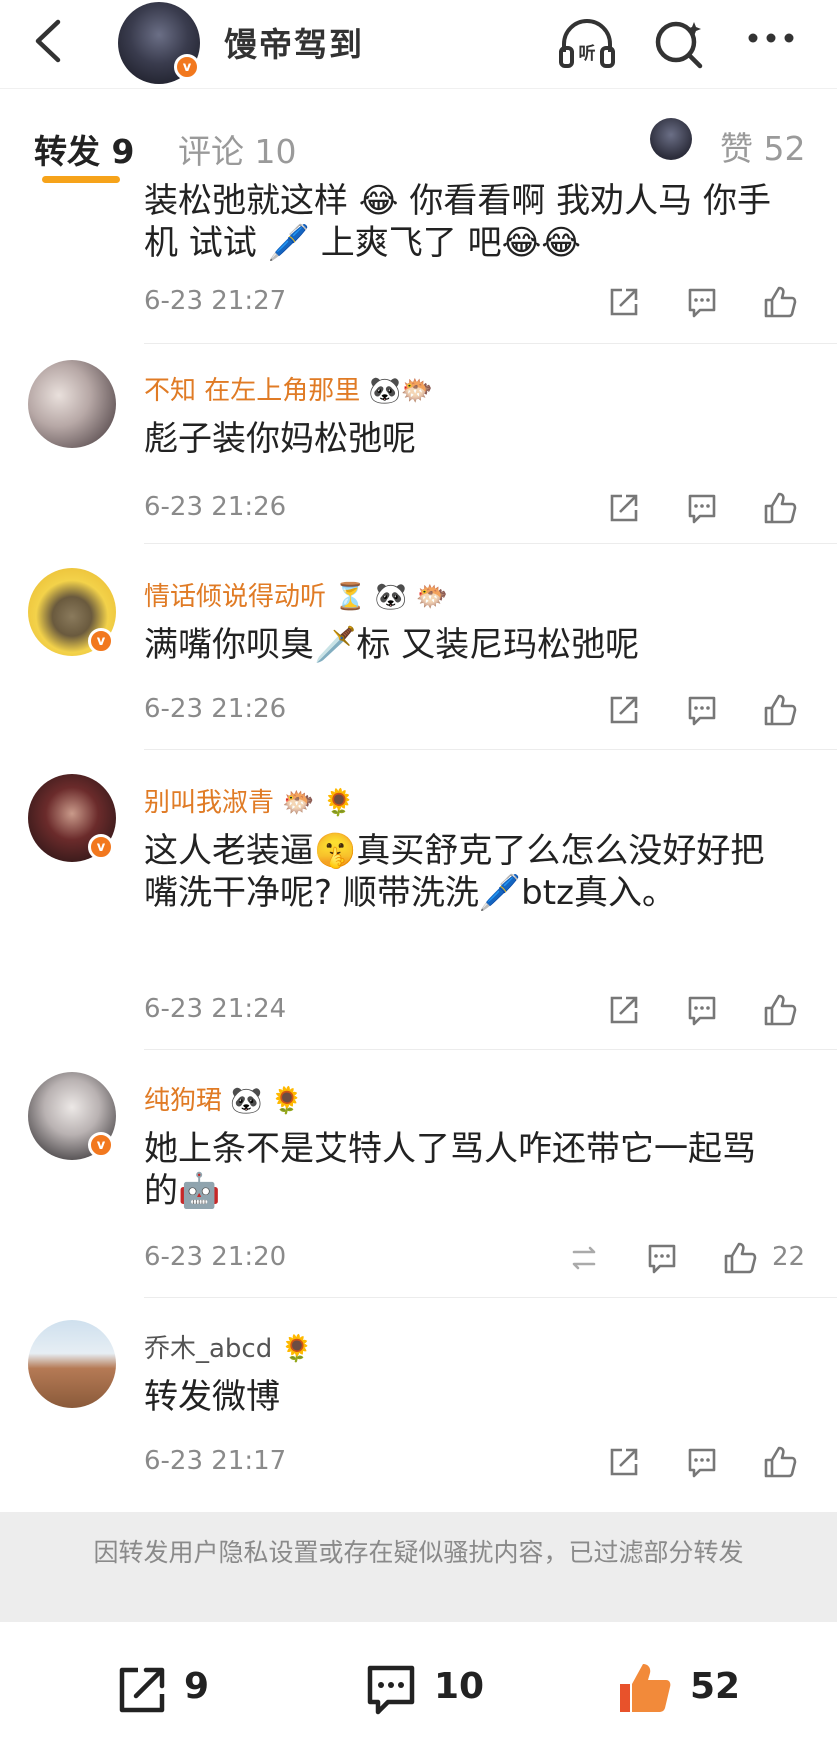 The height and width of the screenshot is (1756, 837). What do you see at coordinates (84, 149) in the screenshot?
I see `tab-repost: 转发 9` at bounding box center [84, 149].